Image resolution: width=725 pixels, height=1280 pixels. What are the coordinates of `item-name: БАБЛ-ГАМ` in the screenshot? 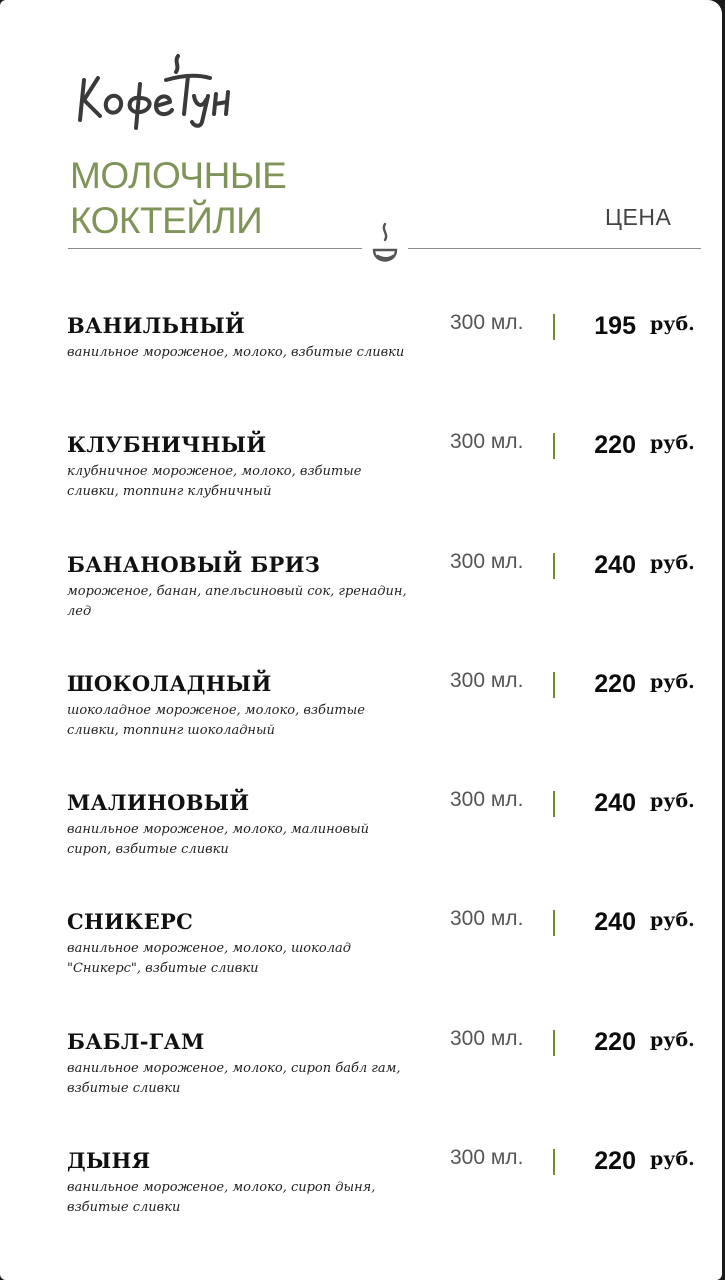 It's located at (136, 1041).